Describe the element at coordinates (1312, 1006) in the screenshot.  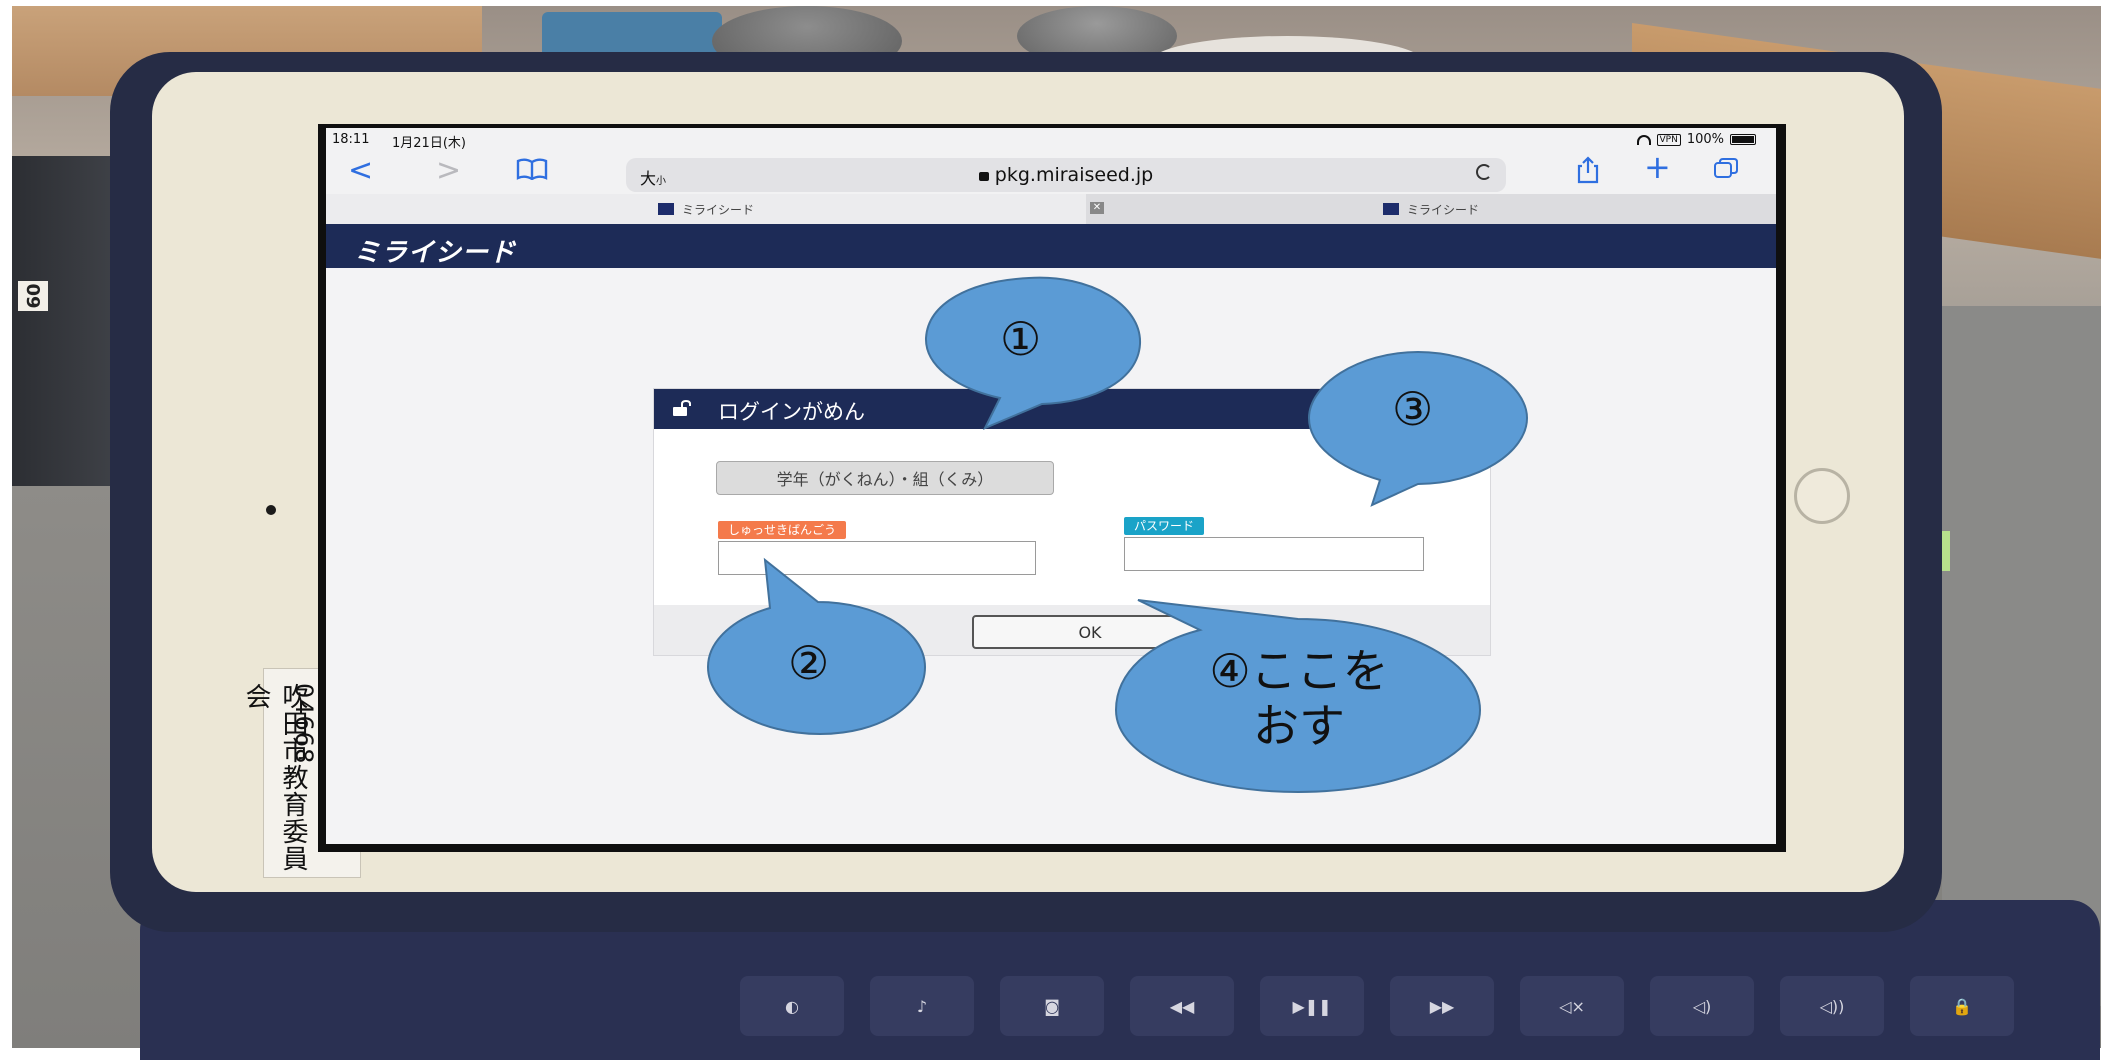
I see `keyboard-key: ▶❚❚` at that location.